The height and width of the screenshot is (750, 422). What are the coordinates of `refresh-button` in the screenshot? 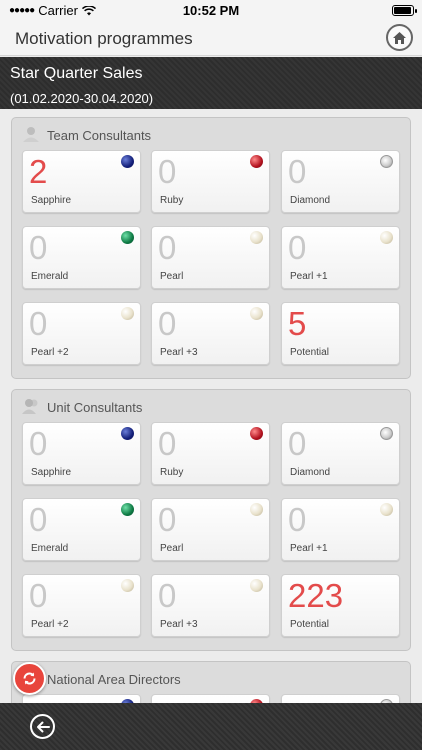 It's located at (29, 678).